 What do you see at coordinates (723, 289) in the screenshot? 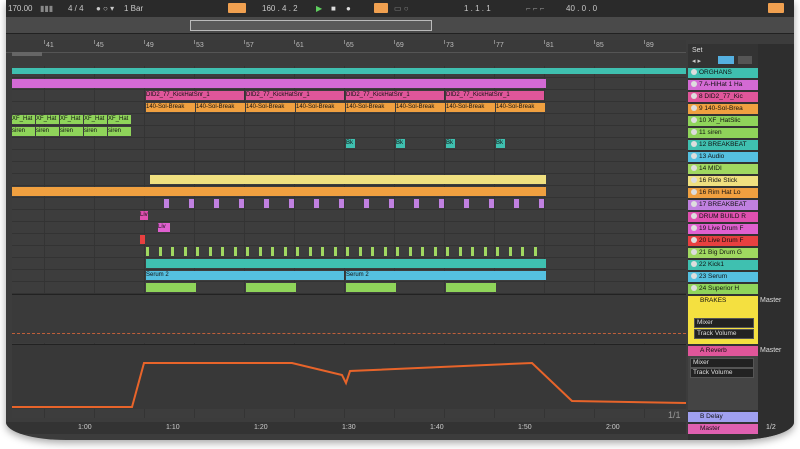
I see `track-header: 24 Superior H` at bounding box center [723, 289].